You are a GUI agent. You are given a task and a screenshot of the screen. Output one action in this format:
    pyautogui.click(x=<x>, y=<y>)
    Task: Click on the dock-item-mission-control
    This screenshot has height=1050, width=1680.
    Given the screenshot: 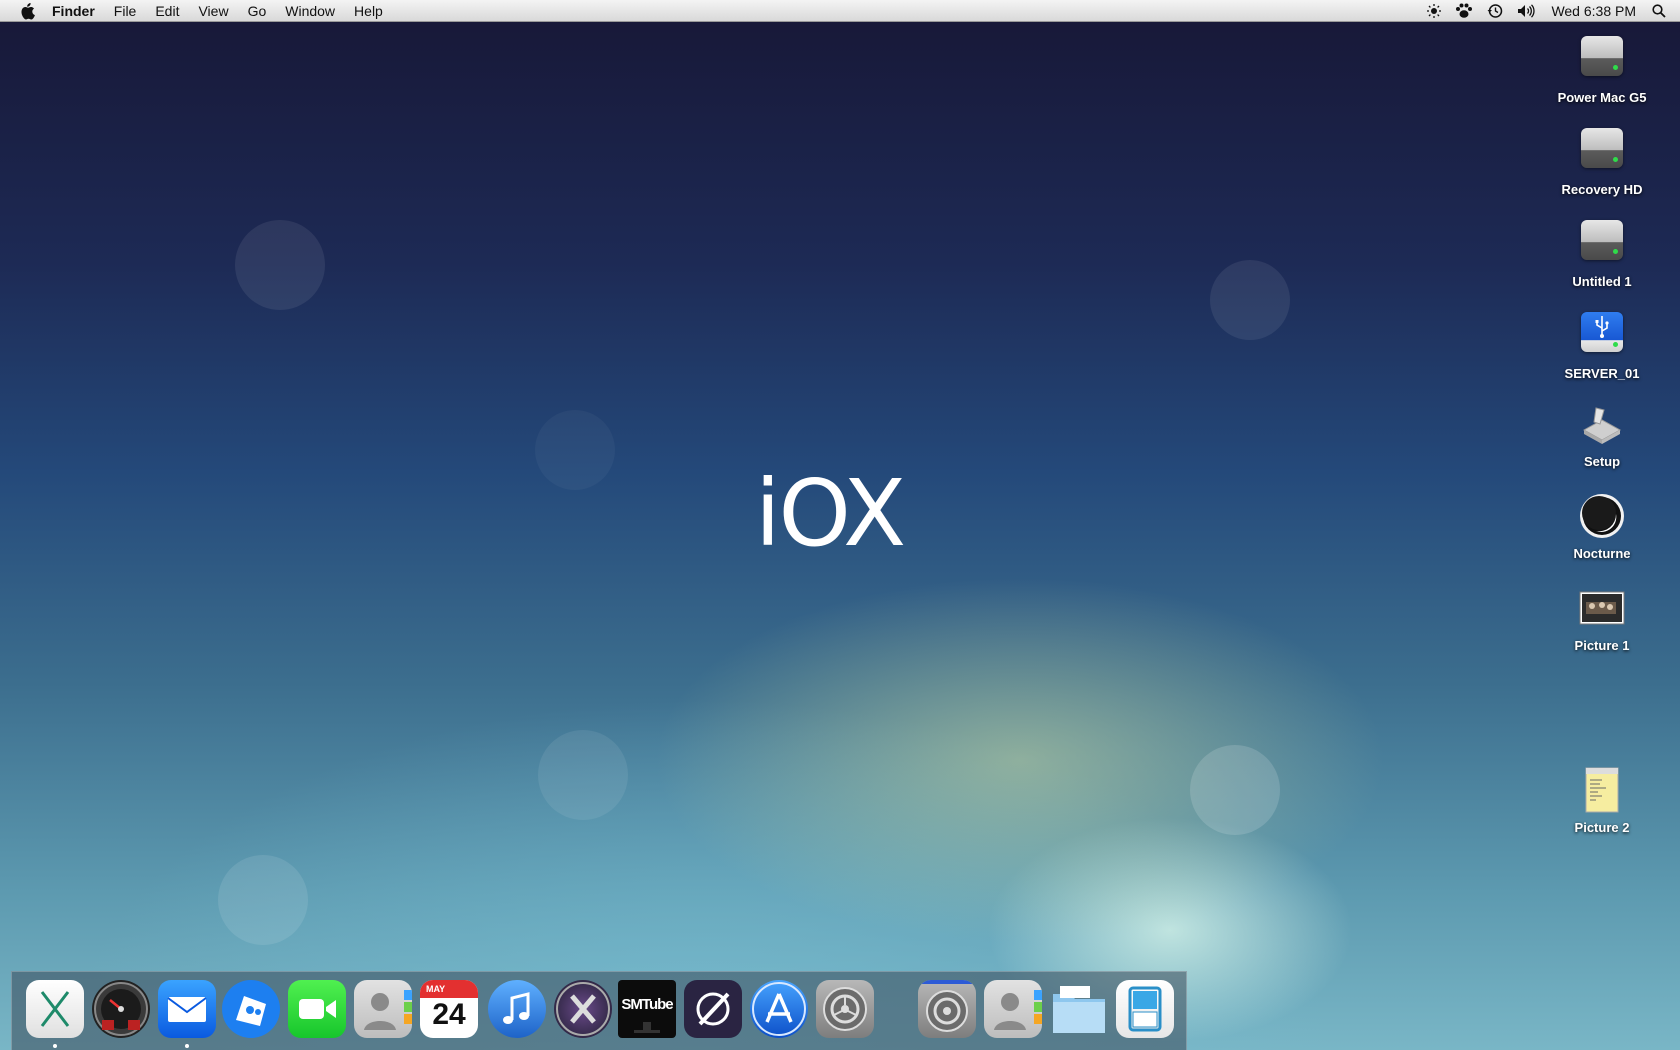 What is the action you would take?
    pyautogui.click(x=583, y=1009)
    